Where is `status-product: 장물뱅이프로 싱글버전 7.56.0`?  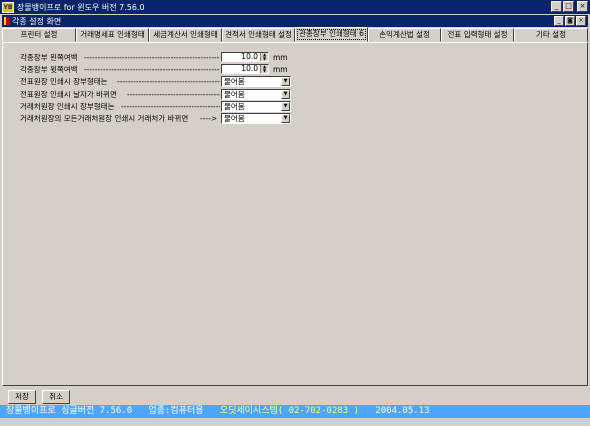
status-product: 장물뱅이프로 싱글버전 7.56.0 is located at coordinates (69, 411).